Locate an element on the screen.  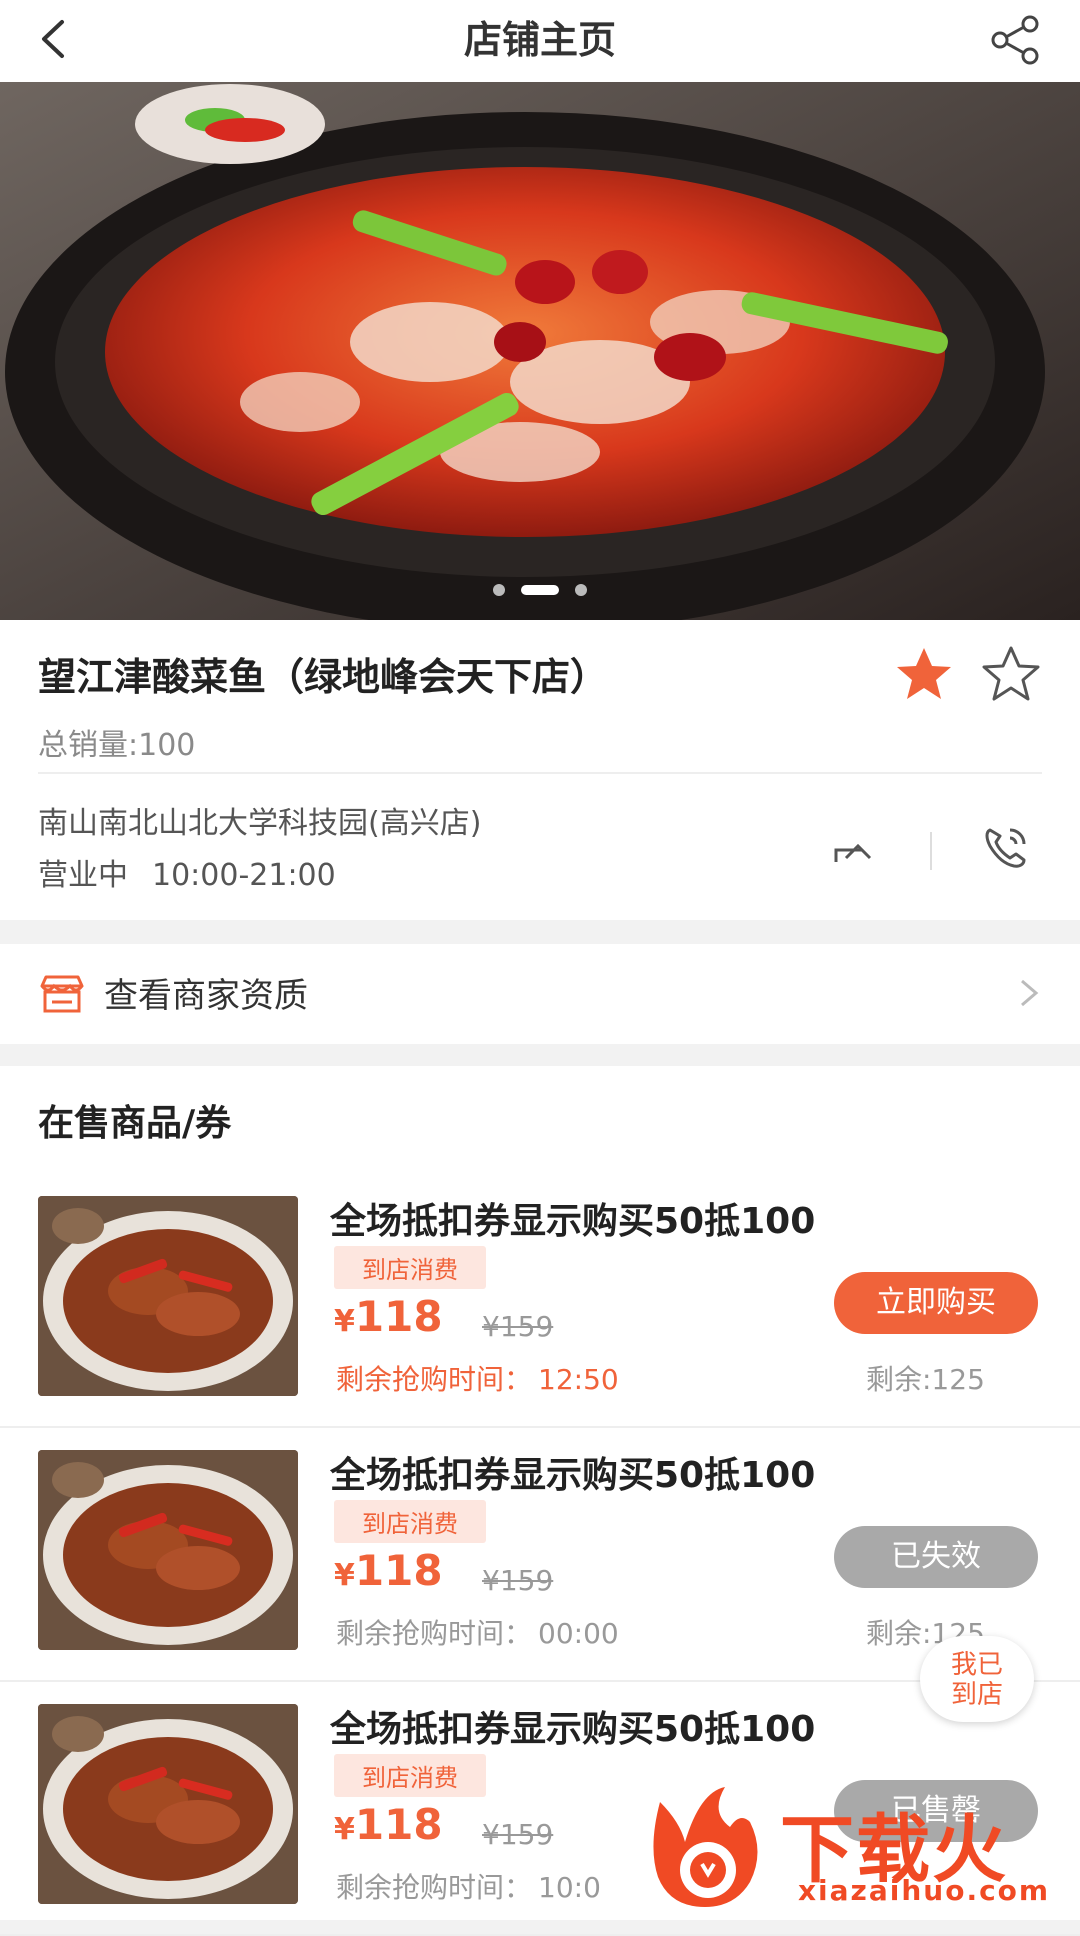
total-sales: 总销量:100 is located at coordinates (117, 745).